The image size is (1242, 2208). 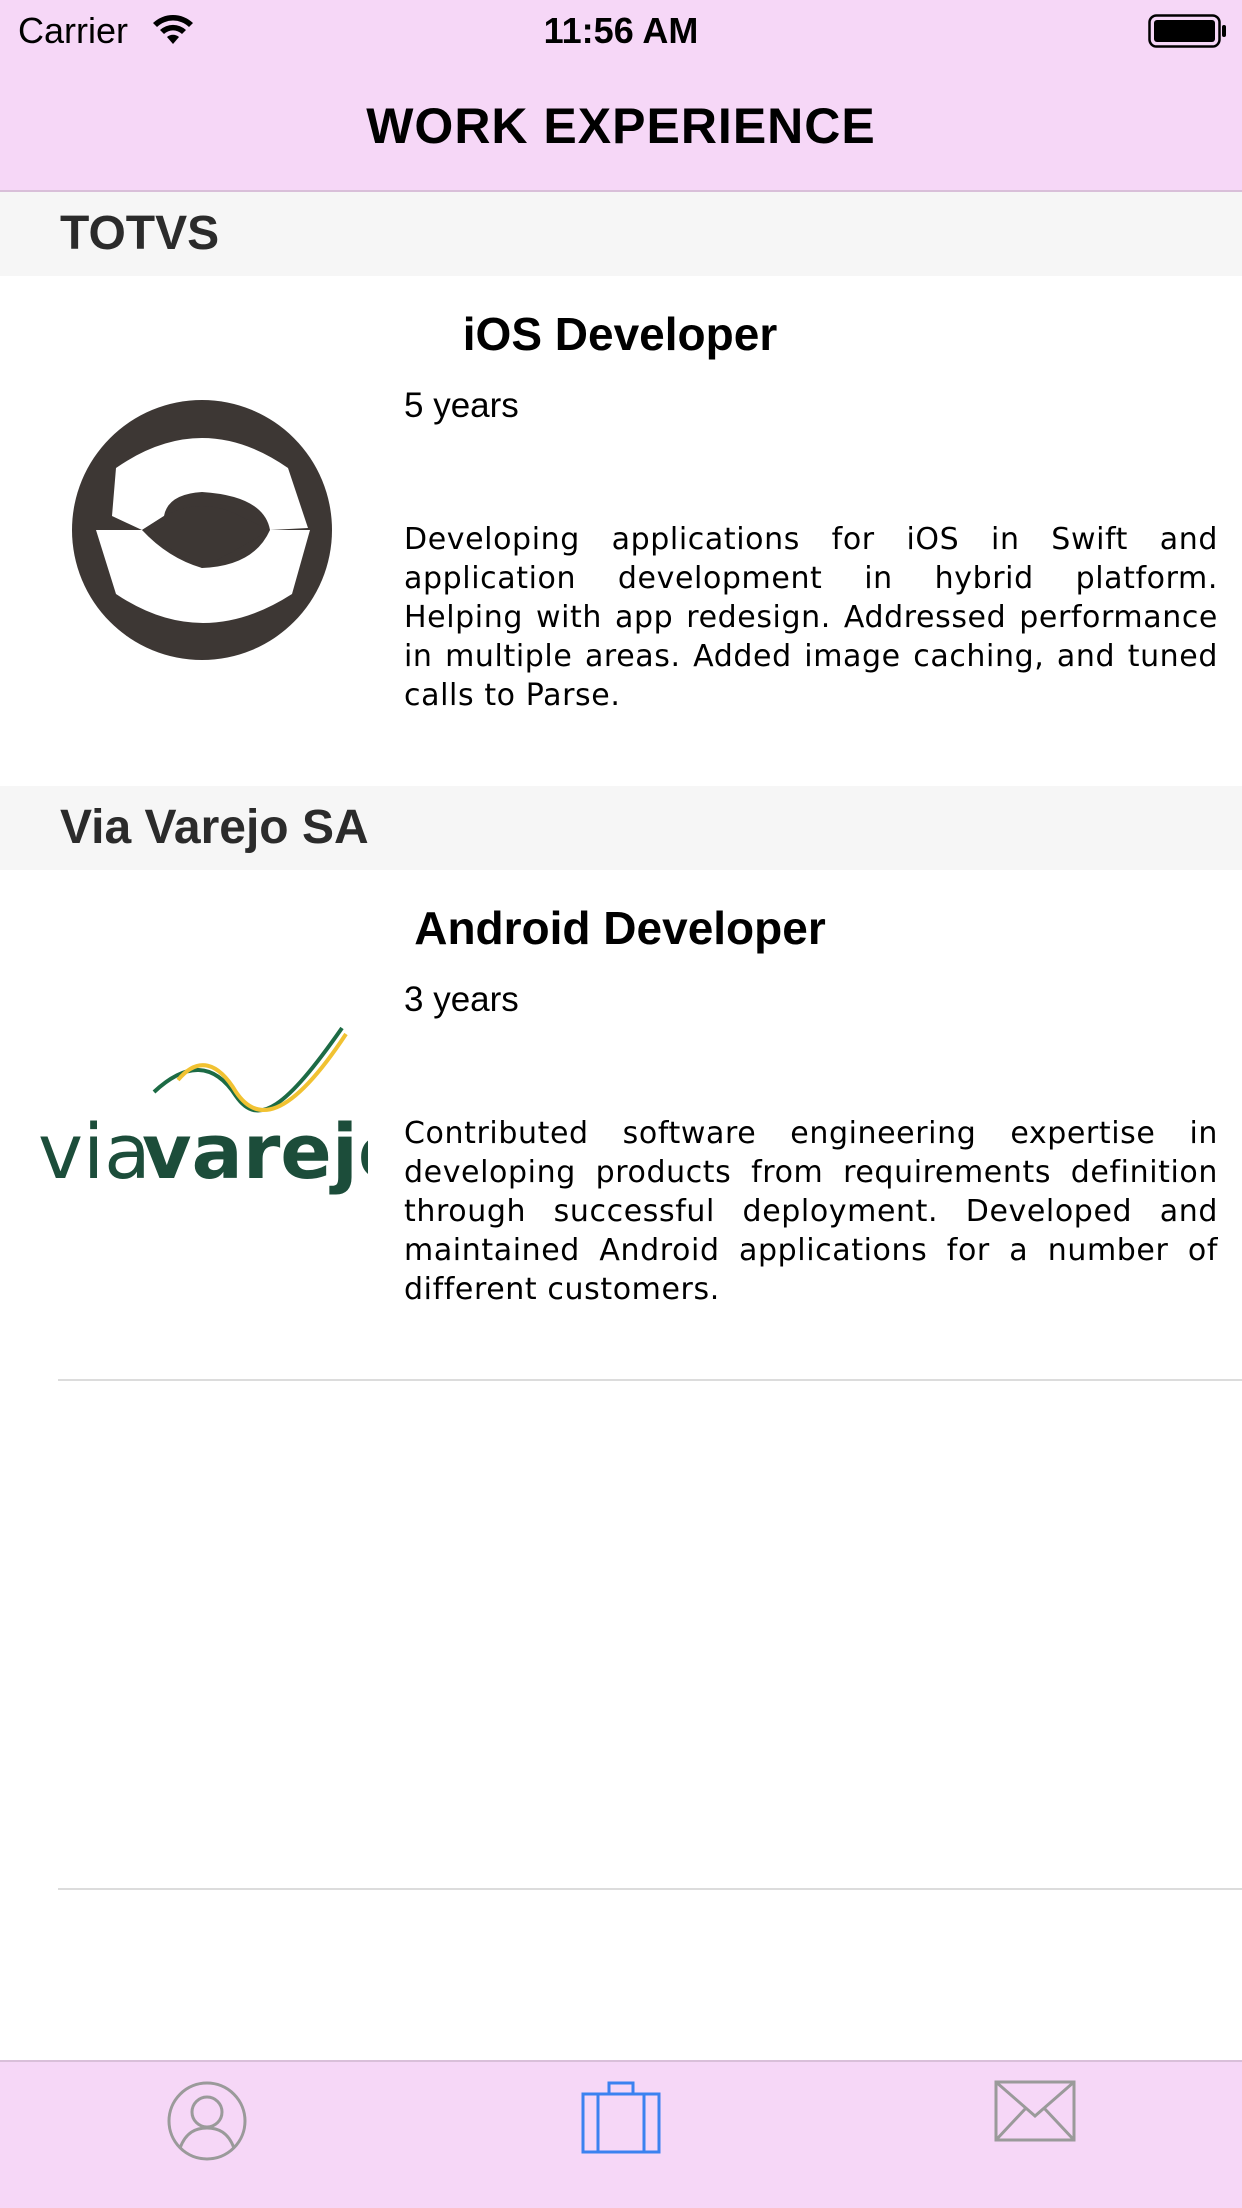 I want to click on navigation-bar: Carrier 11:56 AM WORK EXPERIENCE, so click(x=621, y=96).